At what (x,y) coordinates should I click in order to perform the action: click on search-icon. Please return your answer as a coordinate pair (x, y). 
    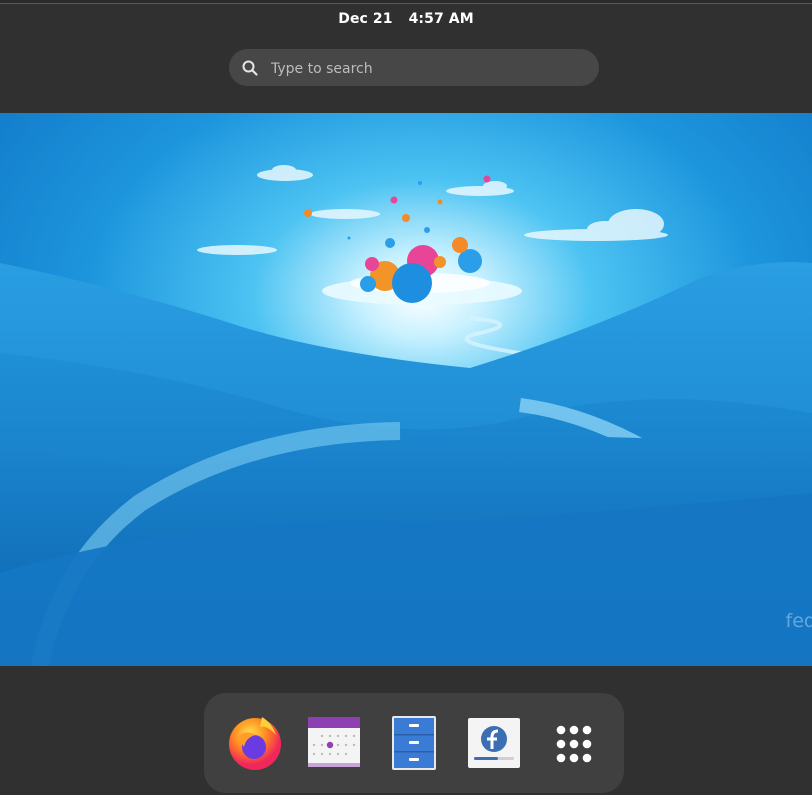
    Looking at the image, I should click on (250, 68).